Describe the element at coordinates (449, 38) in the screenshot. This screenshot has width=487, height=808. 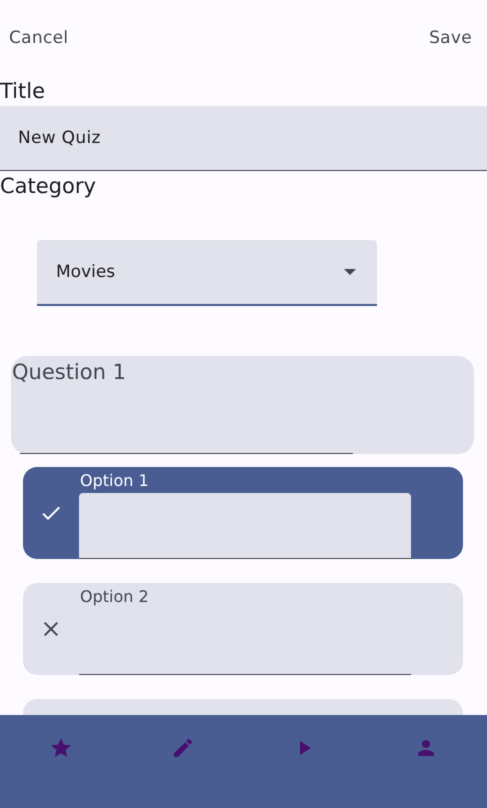
I see `save-button: Save` at that location.